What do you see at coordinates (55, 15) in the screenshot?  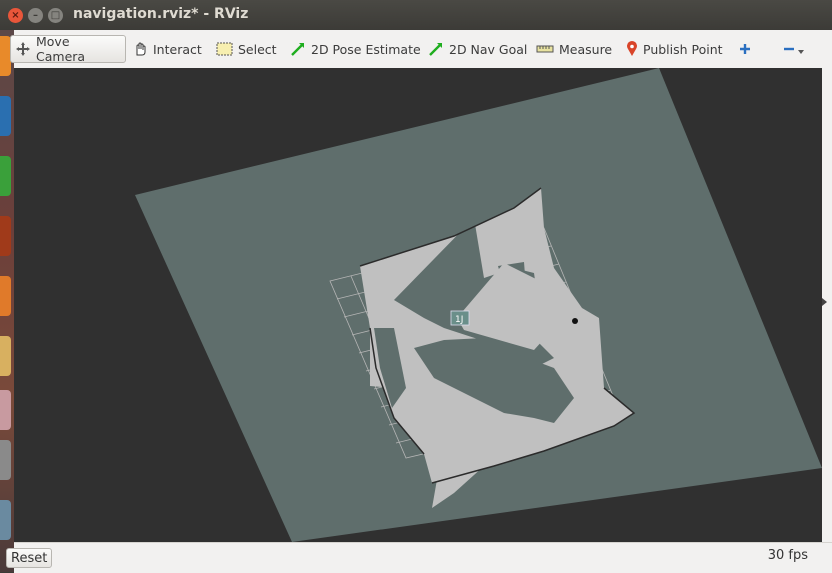 I see `maximize-icon: □` at bounding box center [55, 15].